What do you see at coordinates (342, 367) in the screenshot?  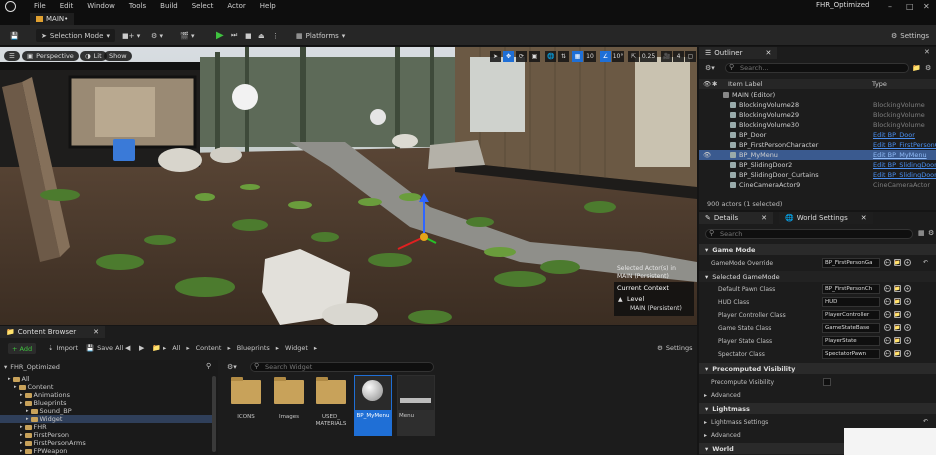 I see `asset-search-input: Search Widget` at bounding box center [342, 367].